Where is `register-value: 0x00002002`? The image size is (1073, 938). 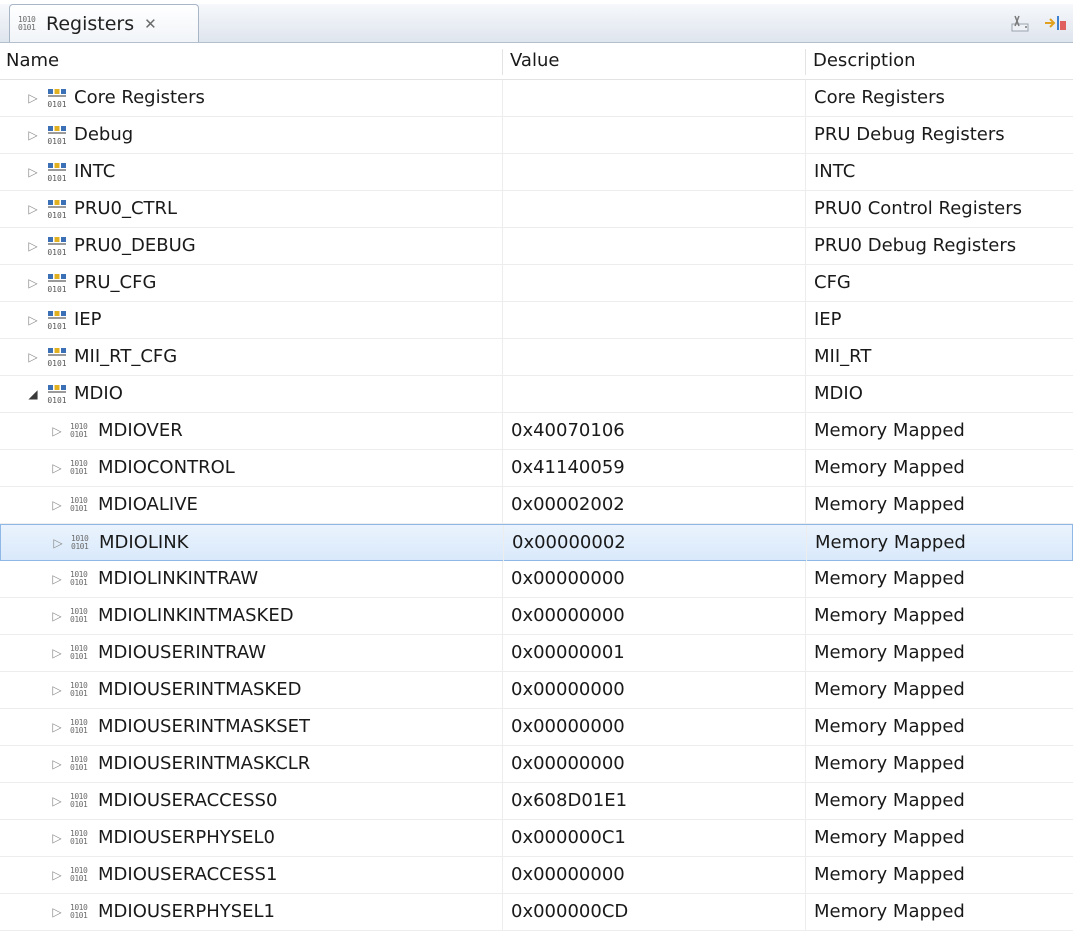 register-value: 0x00002002 is located at coordinates (653, 505).